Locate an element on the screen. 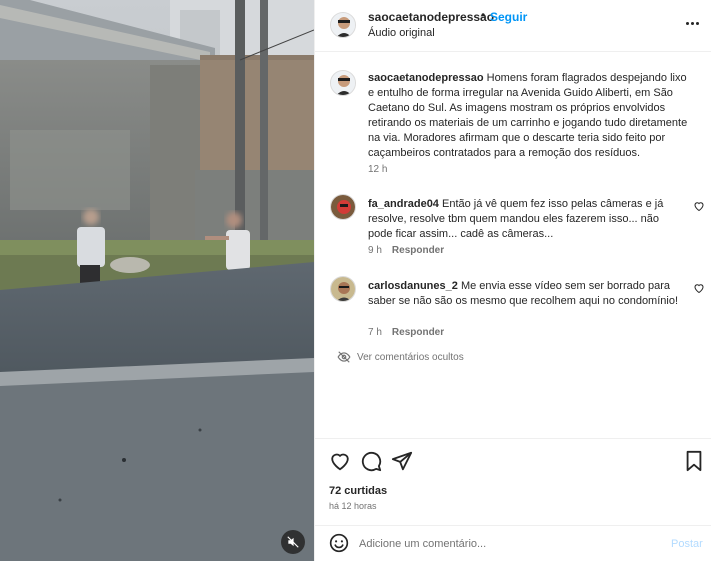 This screenshot has width=711, height=561. more-horizontal-icon is located at coordinates (687, 23).